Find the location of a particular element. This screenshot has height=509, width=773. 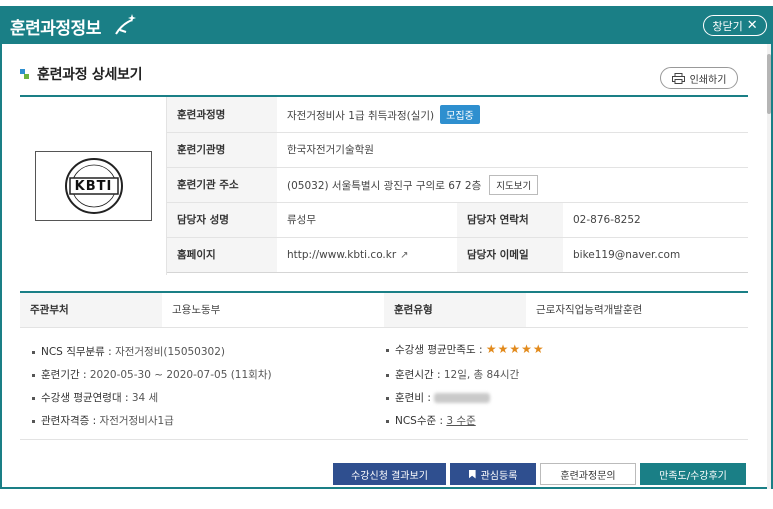

logo-text: KBTI is located at coordinates (93, 186).